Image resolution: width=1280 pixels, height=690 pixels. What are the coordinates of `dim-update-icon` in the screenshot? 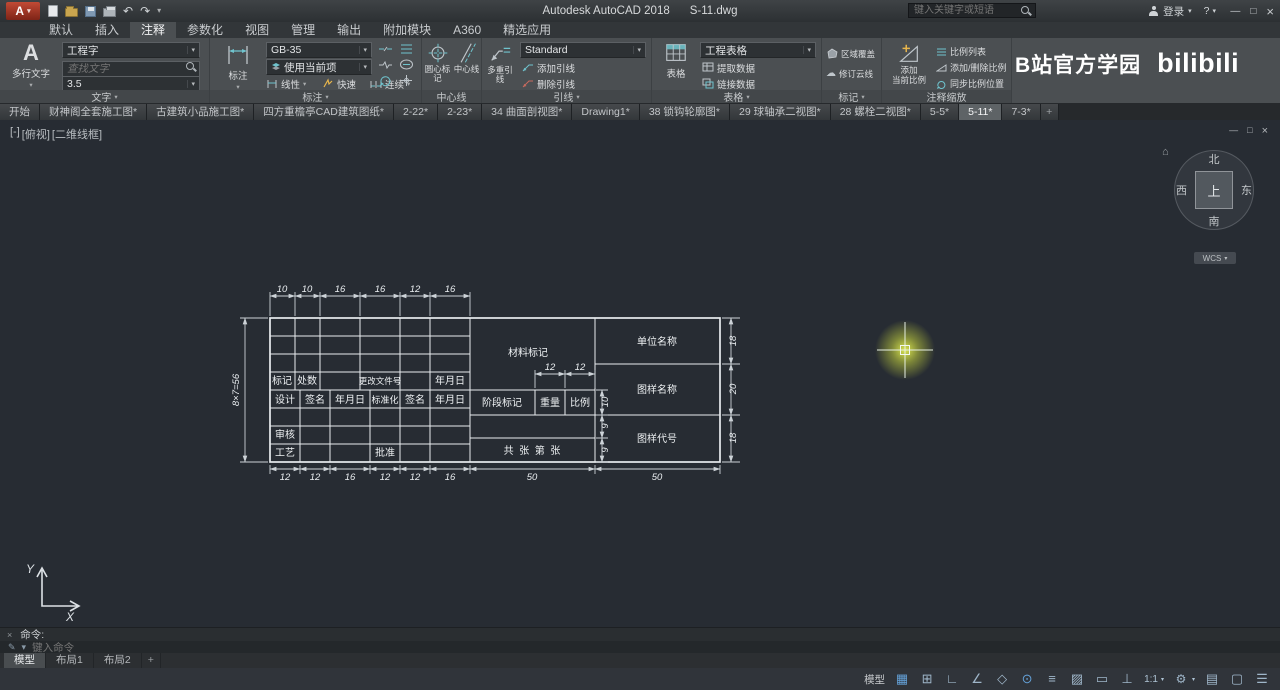 It's located at (387, 80).